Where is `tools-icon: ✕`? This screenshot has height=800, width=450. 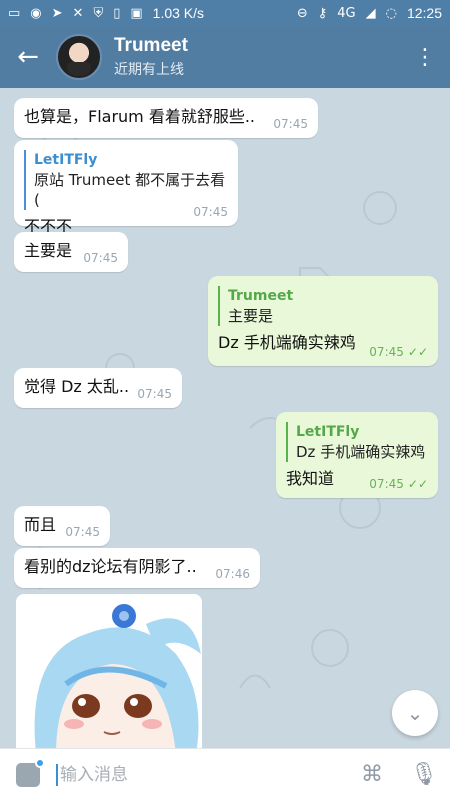
tools-icon: ✕ is located at coordinates (78, 13).